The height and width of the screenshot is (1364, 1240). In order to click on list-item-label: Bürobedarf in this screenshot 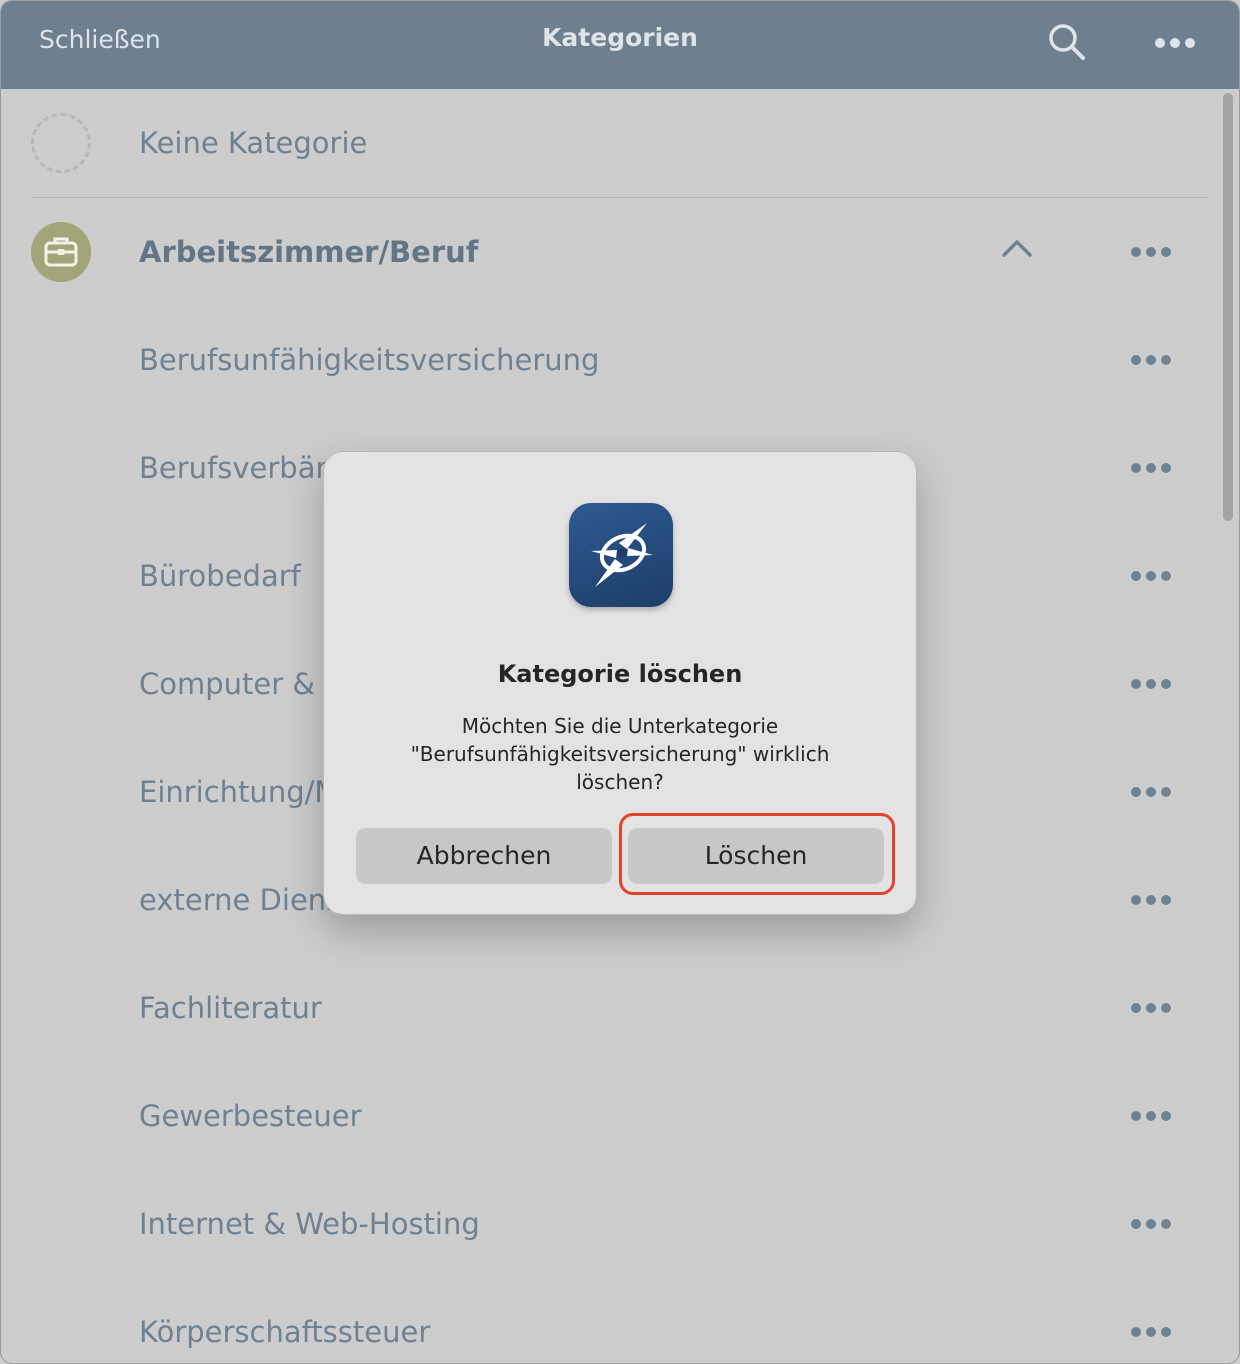, I will do `click(220, 576)`.